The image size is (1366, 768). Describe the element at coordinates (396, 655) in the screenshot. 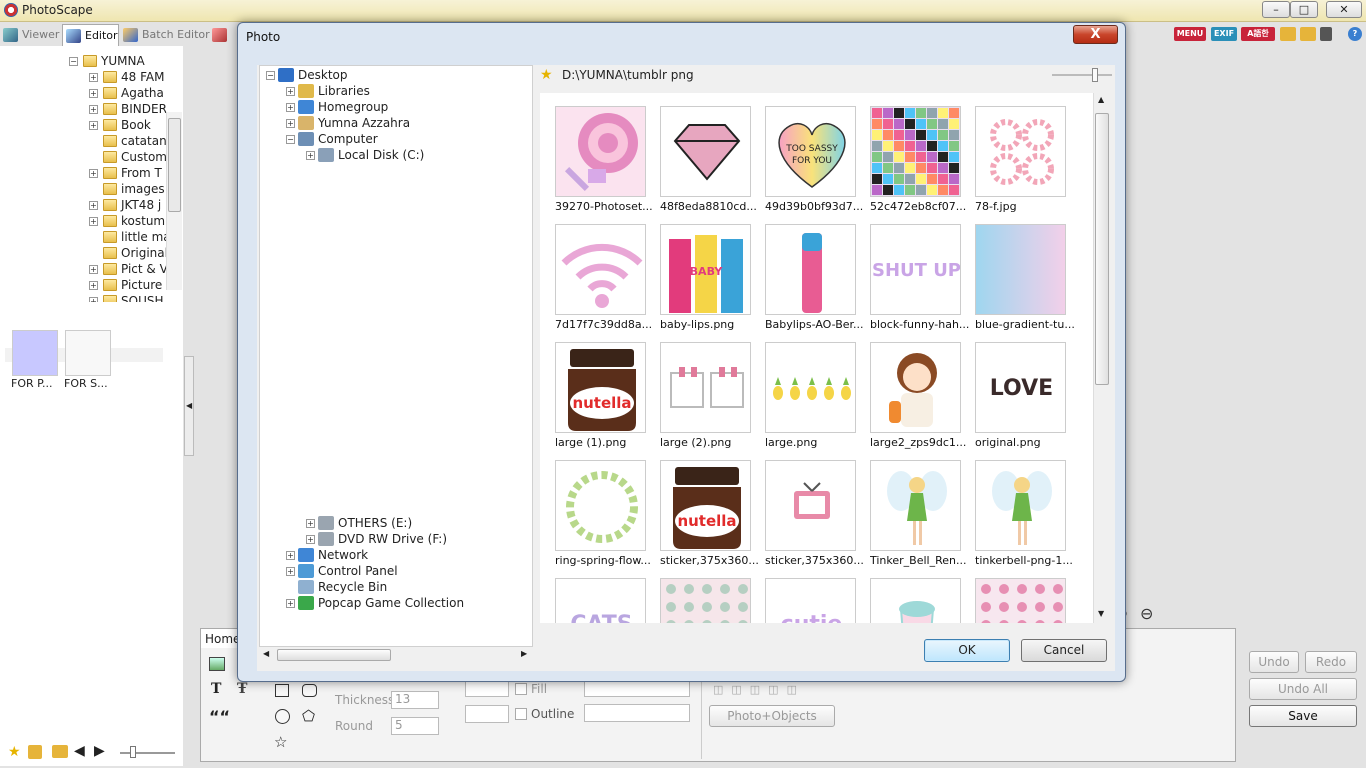

I see `dialog-tree-hscroll: ◀ ▶` at that location.